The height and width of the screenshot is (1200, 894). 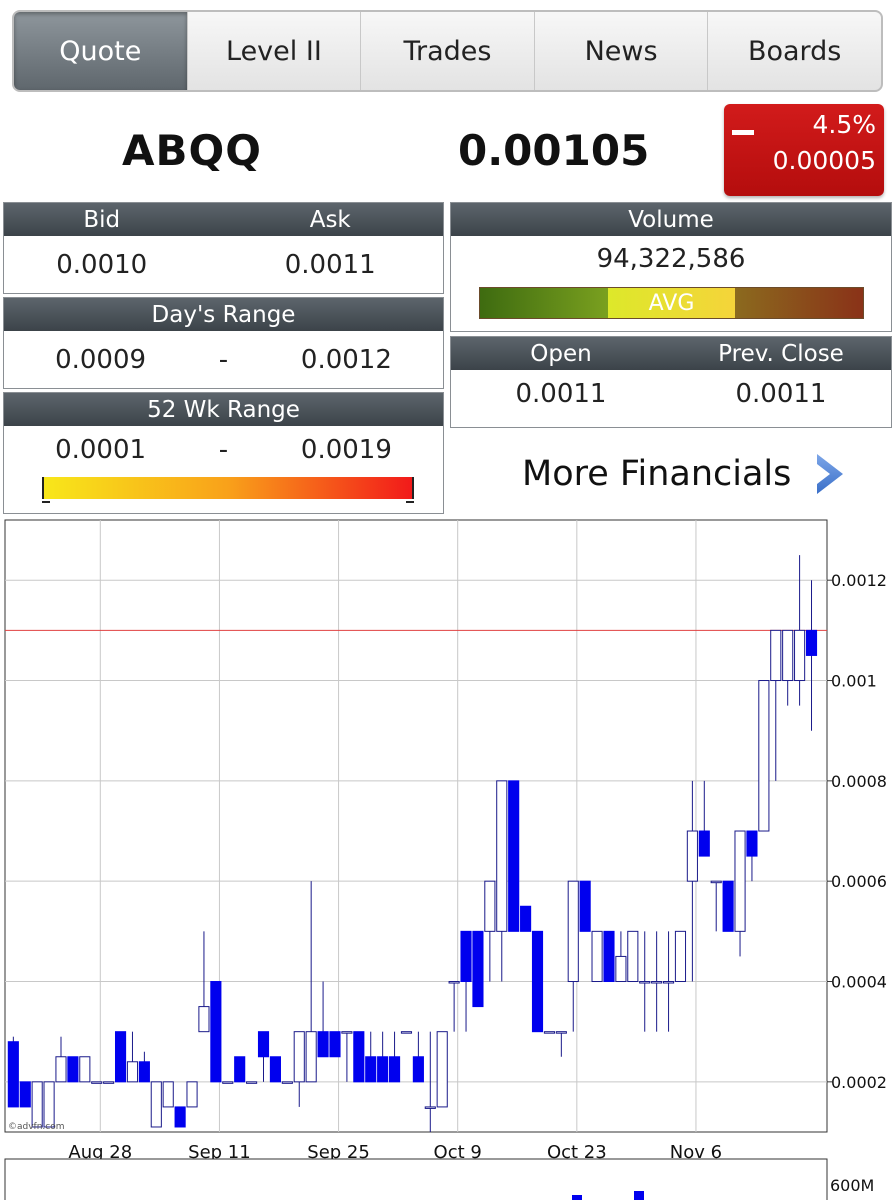 What do you see at coordinates (781, 394) in the screenshot?
I see `prev-close-value: 0.0011` at bounding box center [781, 394].